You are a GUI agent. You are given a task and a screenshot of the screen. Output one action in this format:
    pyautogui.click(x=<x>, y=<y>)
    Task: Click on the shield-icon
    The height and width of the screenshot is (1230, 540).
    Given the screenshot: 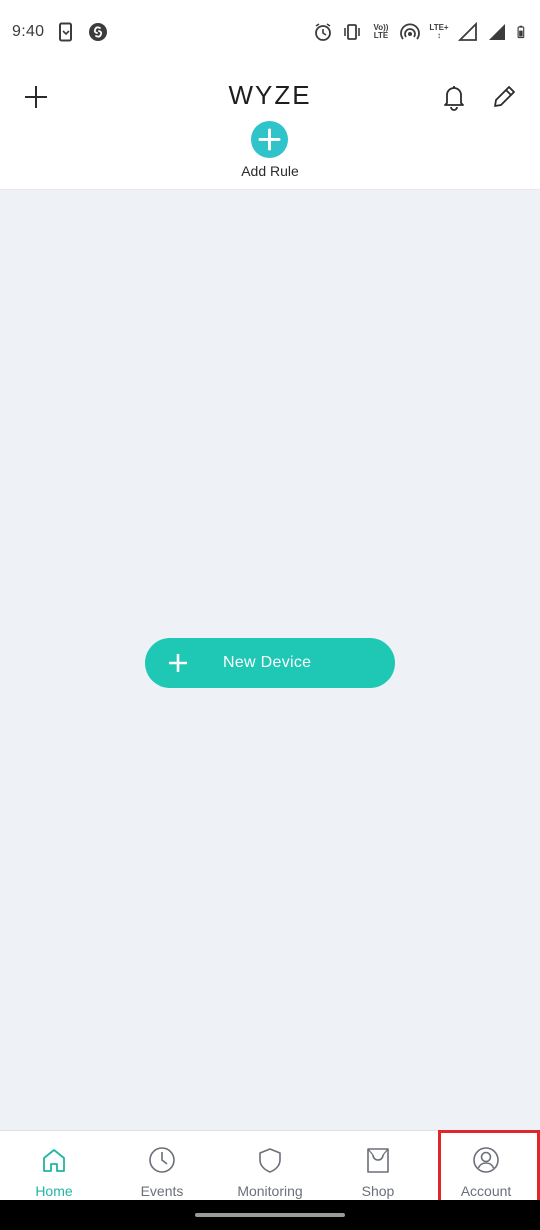 What is the action you would take?
    pyautogui.click(x=270, y=1160)
    